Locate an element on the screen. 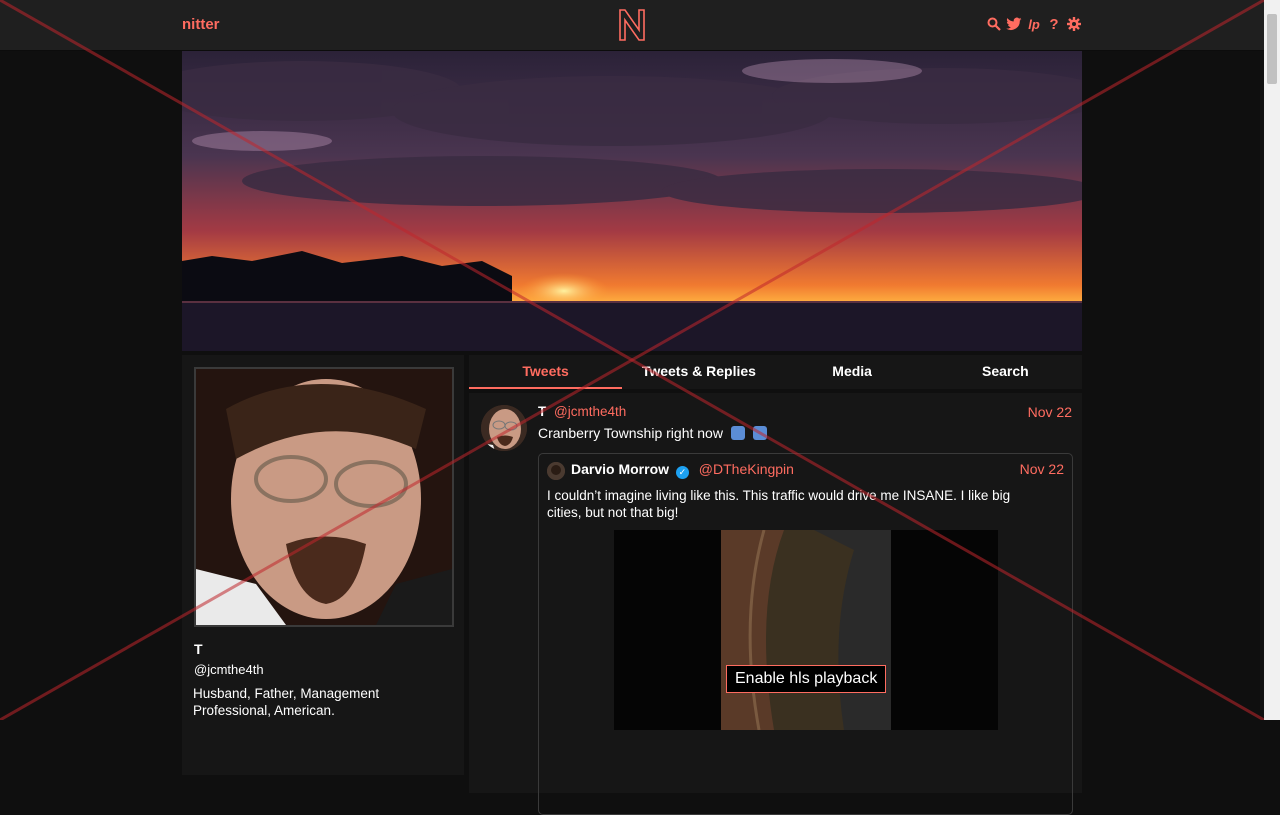  quote-avatar is located at coordinates (556, 471).